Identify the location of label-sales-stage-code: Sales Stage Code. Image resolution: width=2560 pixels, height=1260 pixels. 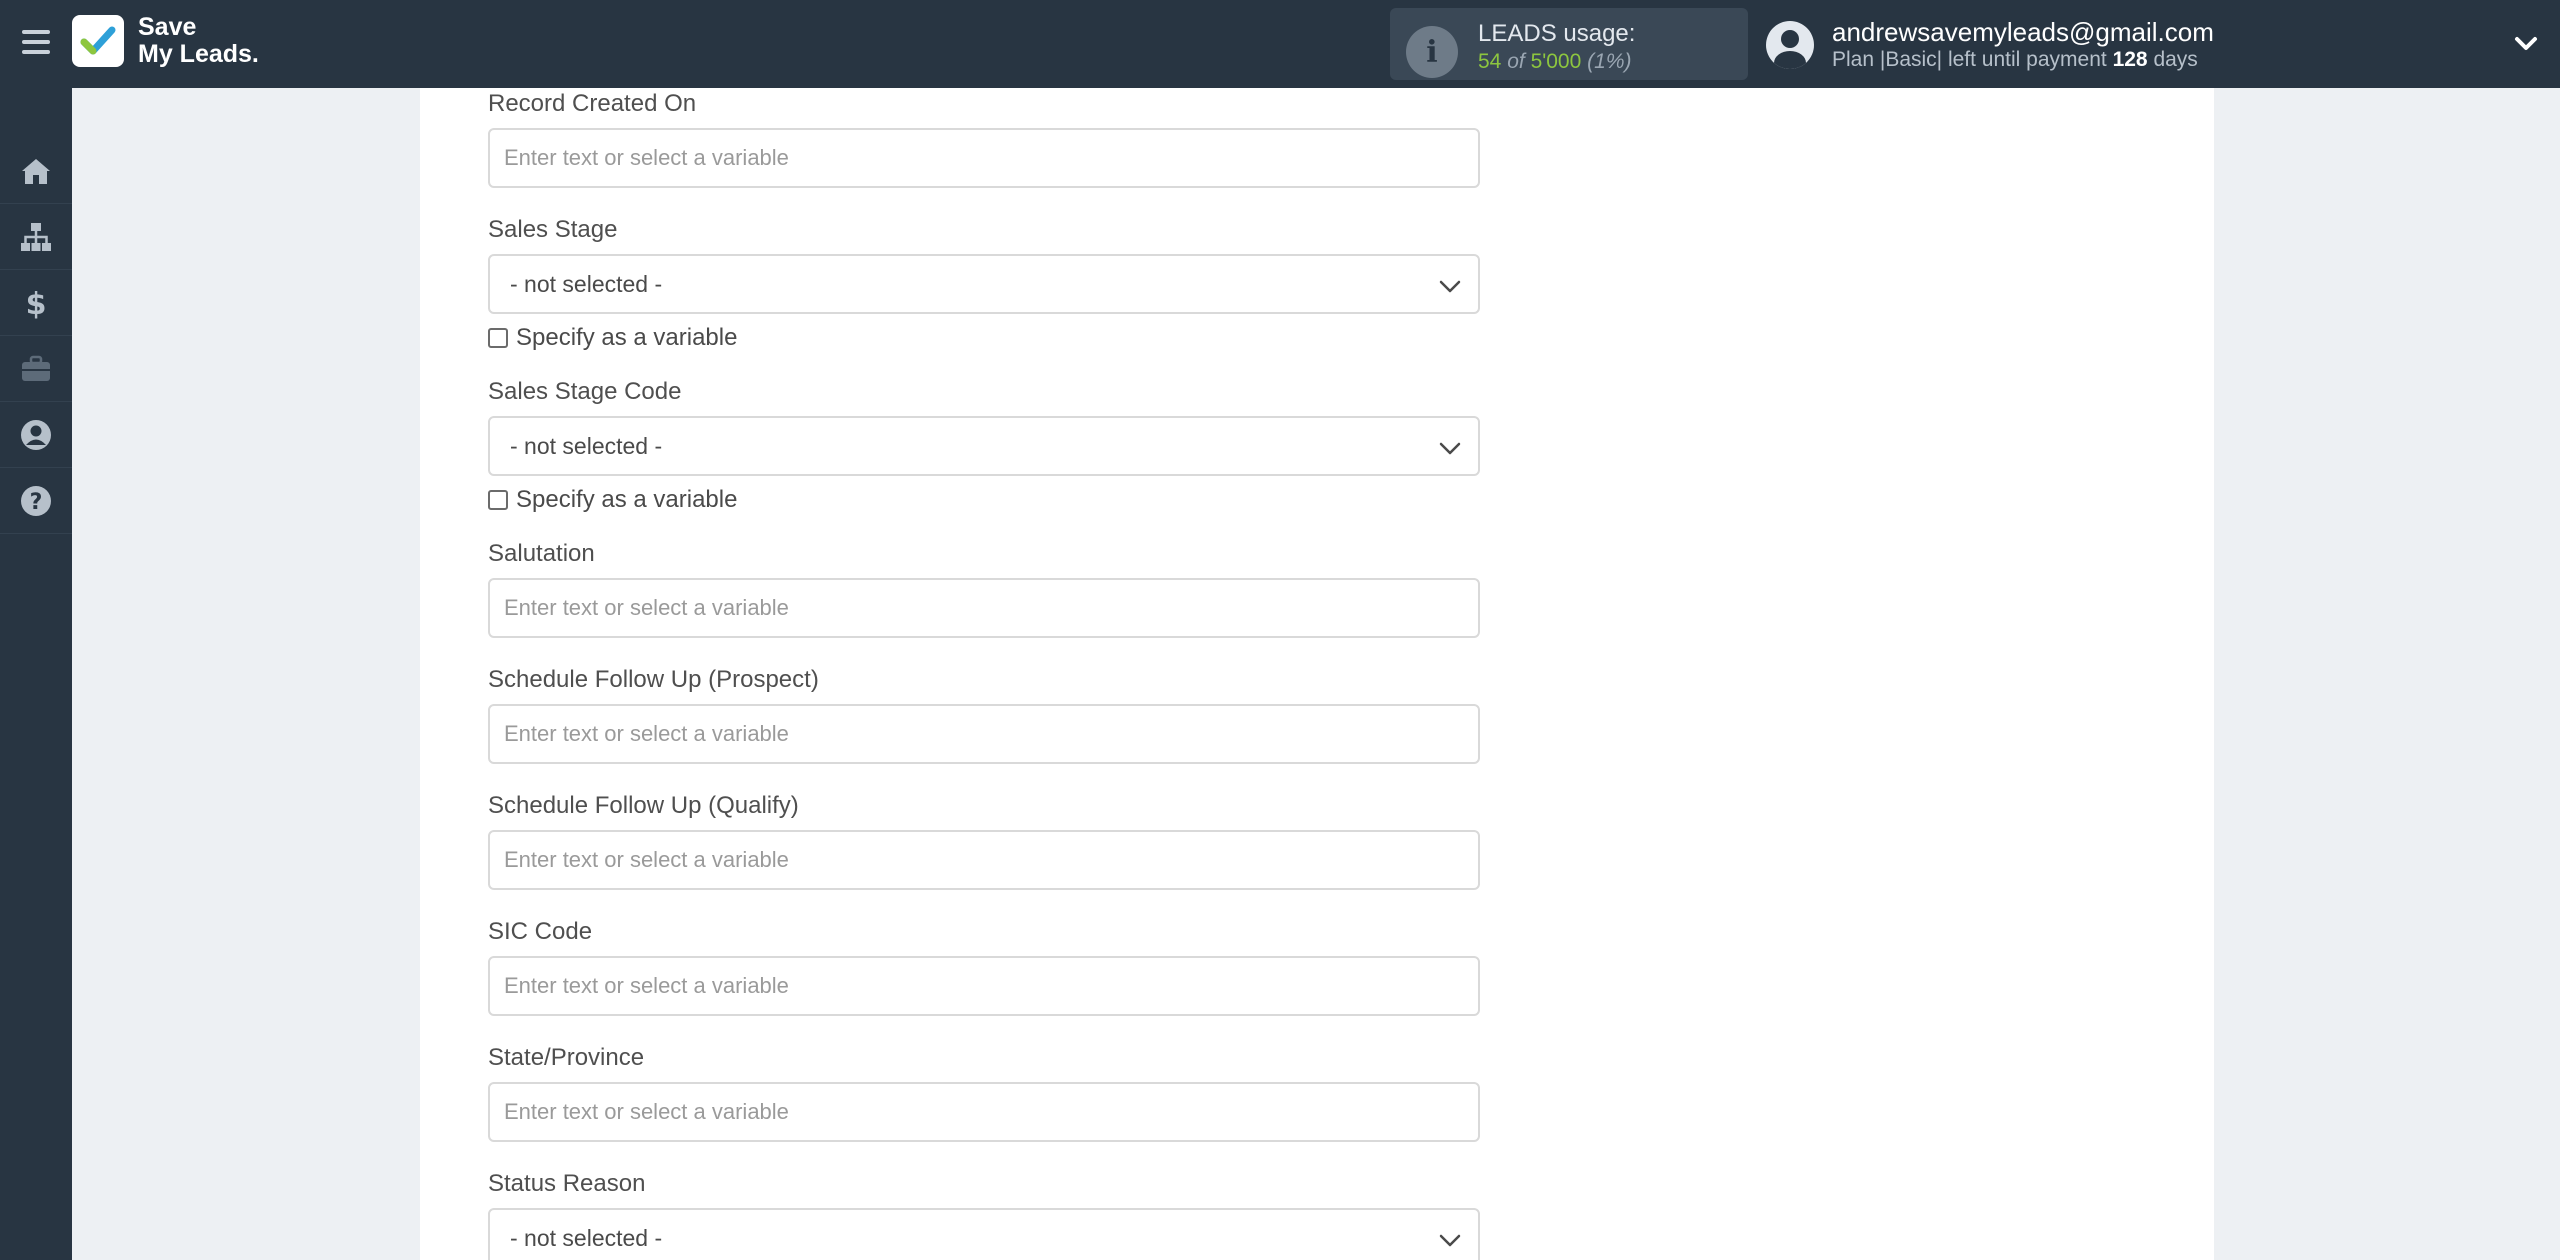
(585, 391).